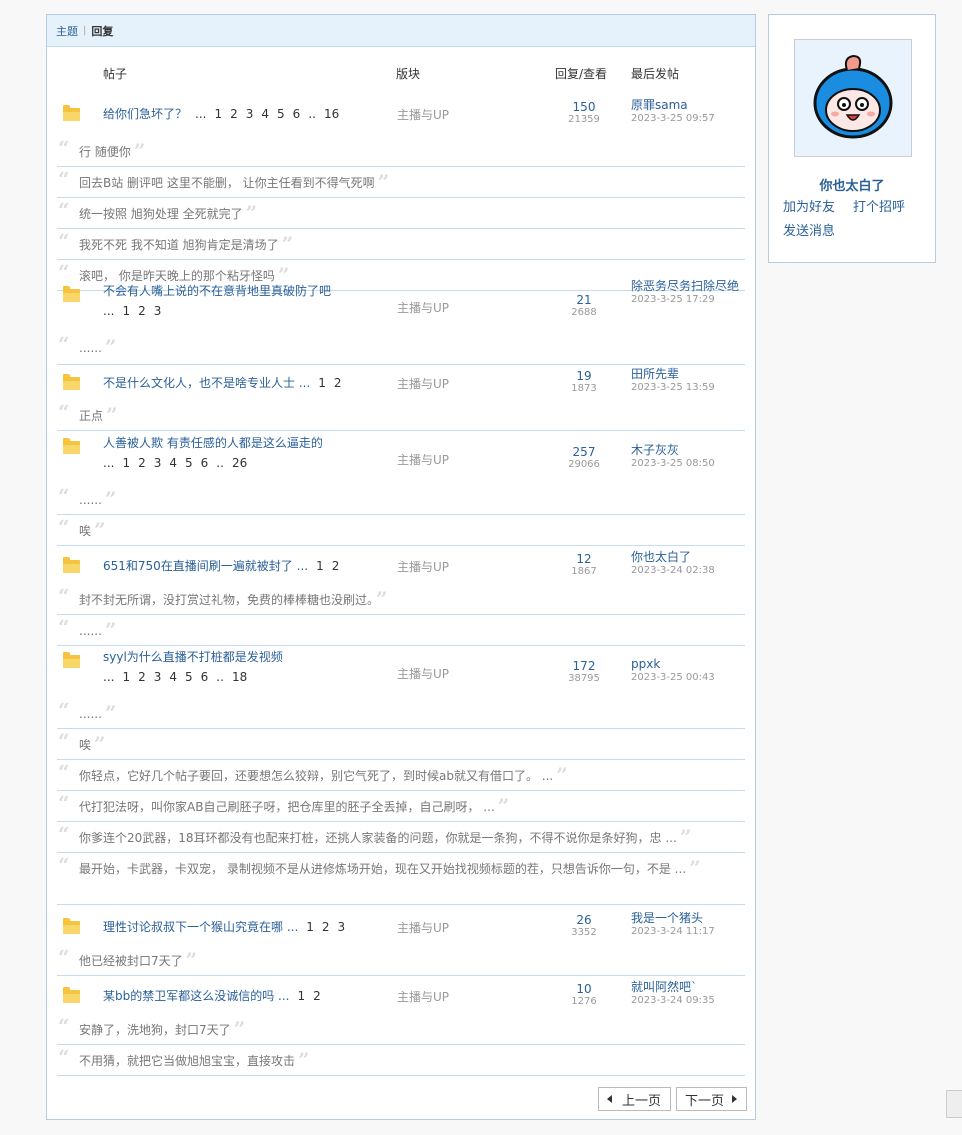  I want to click on thread-title: 不是什么文化人，也不是啥专业人士 ... 1 2, so click(238, 383).